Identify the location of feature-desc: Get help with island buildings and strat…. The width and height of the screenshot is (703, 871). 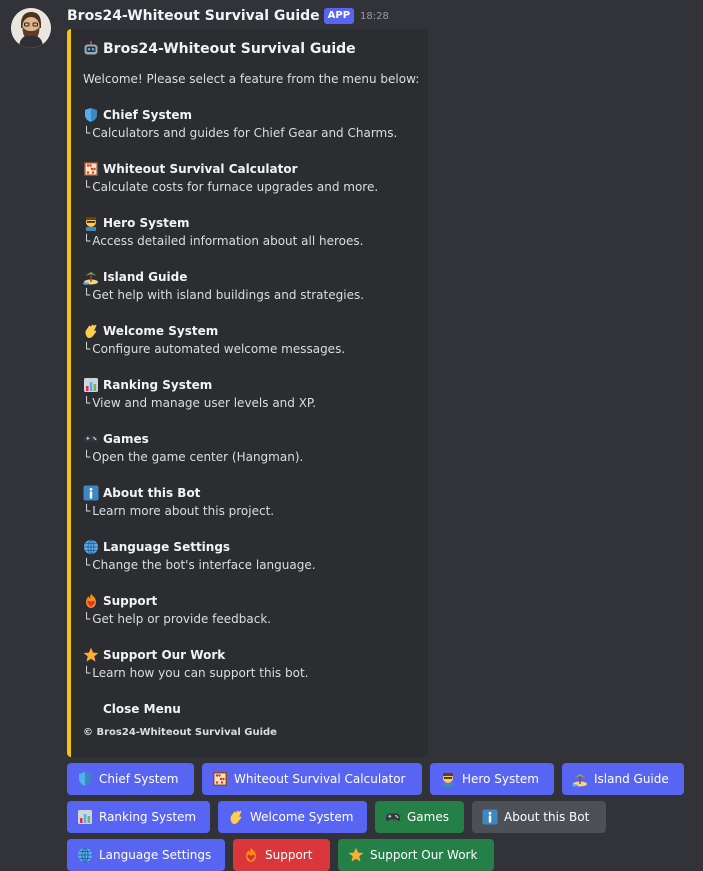
(228, 295).